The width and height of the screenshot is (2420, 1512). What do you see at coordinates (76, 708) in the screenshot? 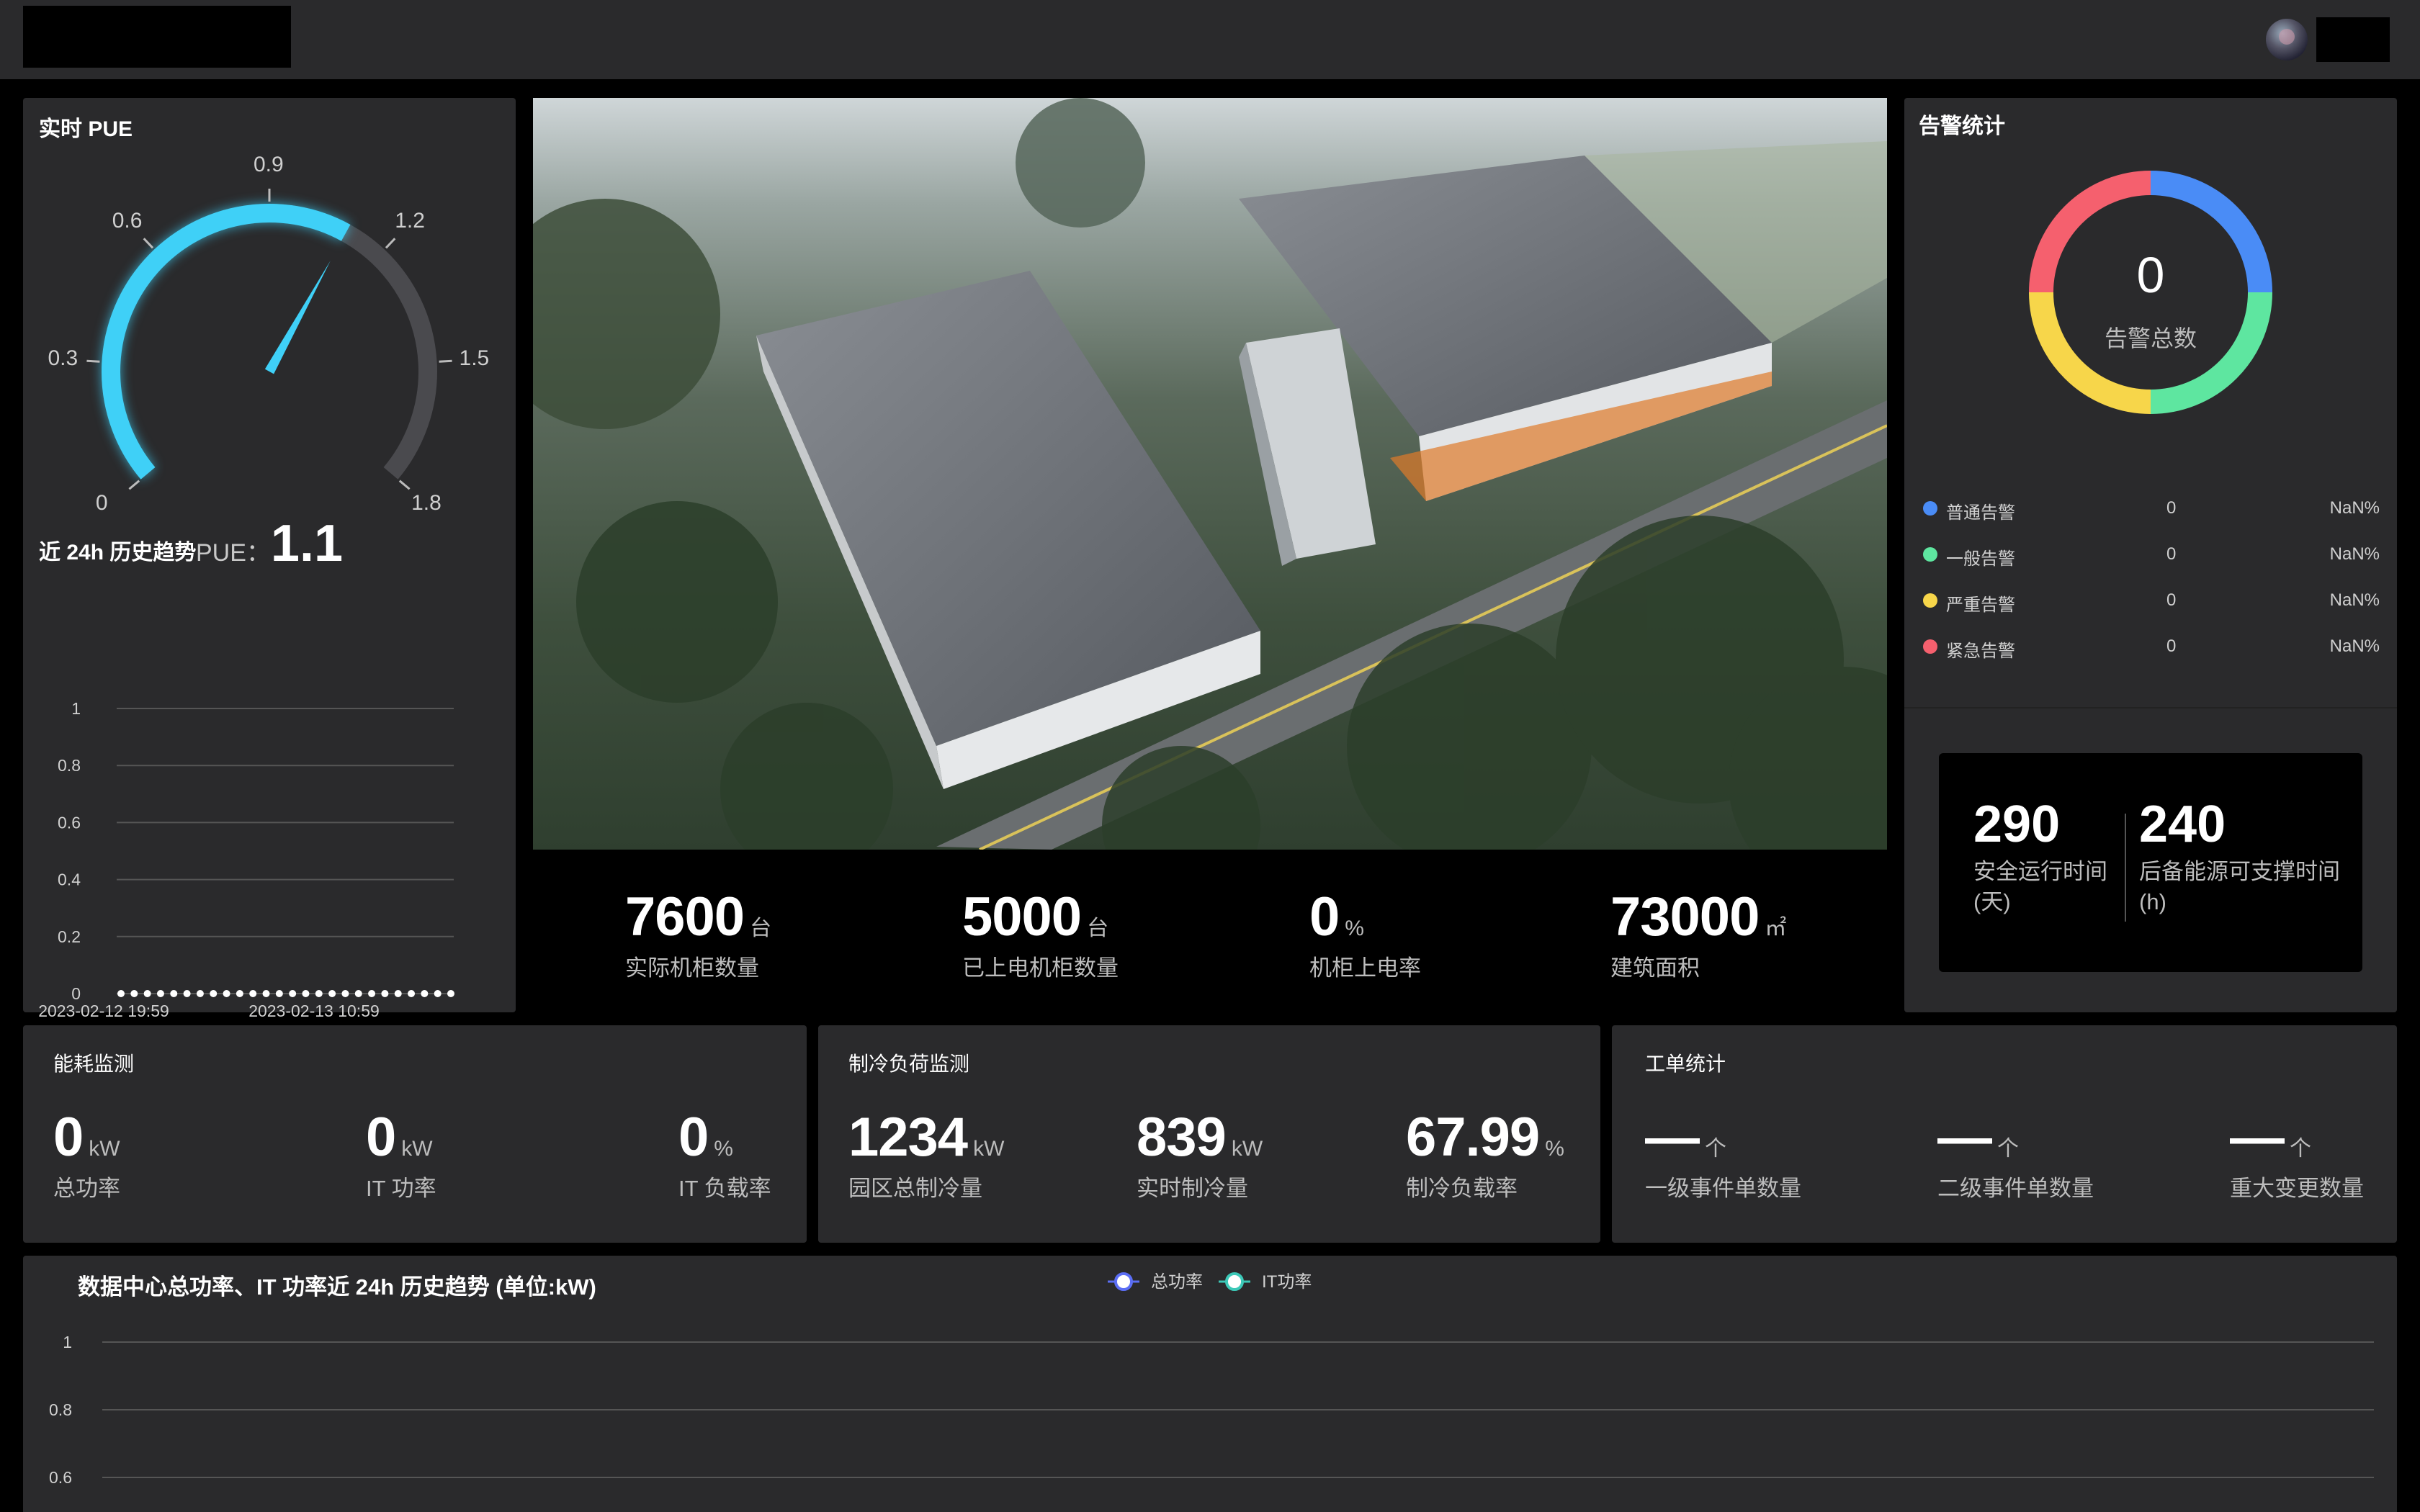
I see `history-y-tick: 1` at bounding box center [76, 708].